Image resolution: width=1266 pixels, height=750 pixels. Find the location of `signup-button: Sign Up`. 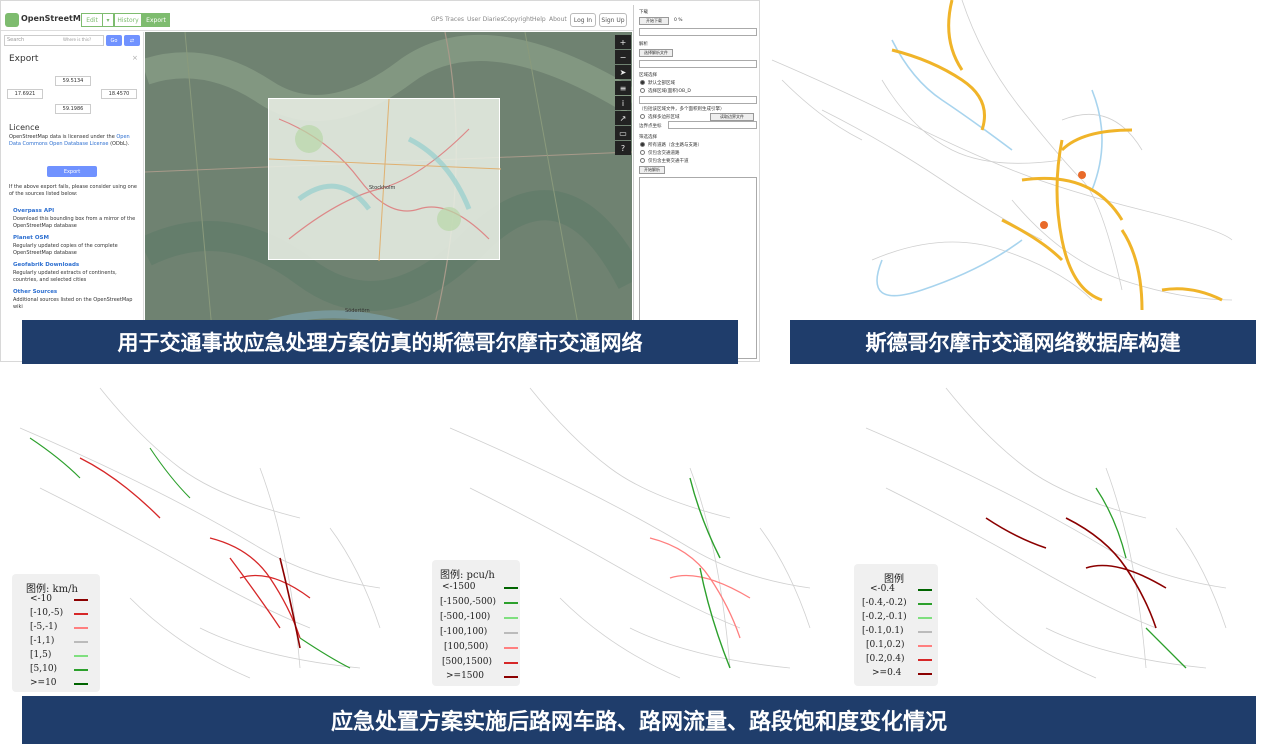

signup-button: Sign Up is located at coordinates (613, 20).